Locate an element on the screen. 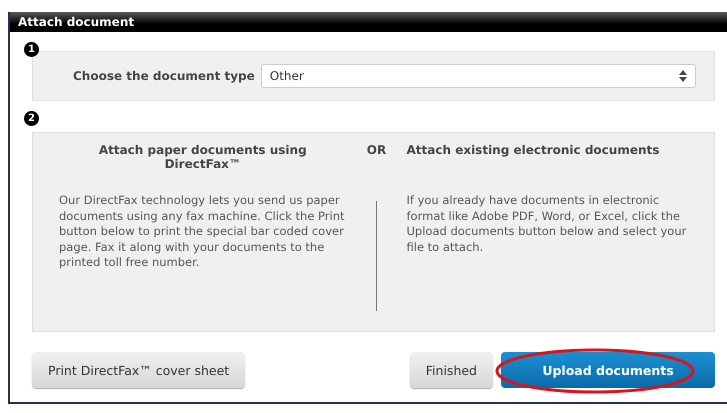 This screenshot has width=727, height=413. description-text: If you already have documents in electronic format like Adobe PDF, Word, or Excel, click the Upload documents button below and select your file to attach. is located at coordinates (547, 224).